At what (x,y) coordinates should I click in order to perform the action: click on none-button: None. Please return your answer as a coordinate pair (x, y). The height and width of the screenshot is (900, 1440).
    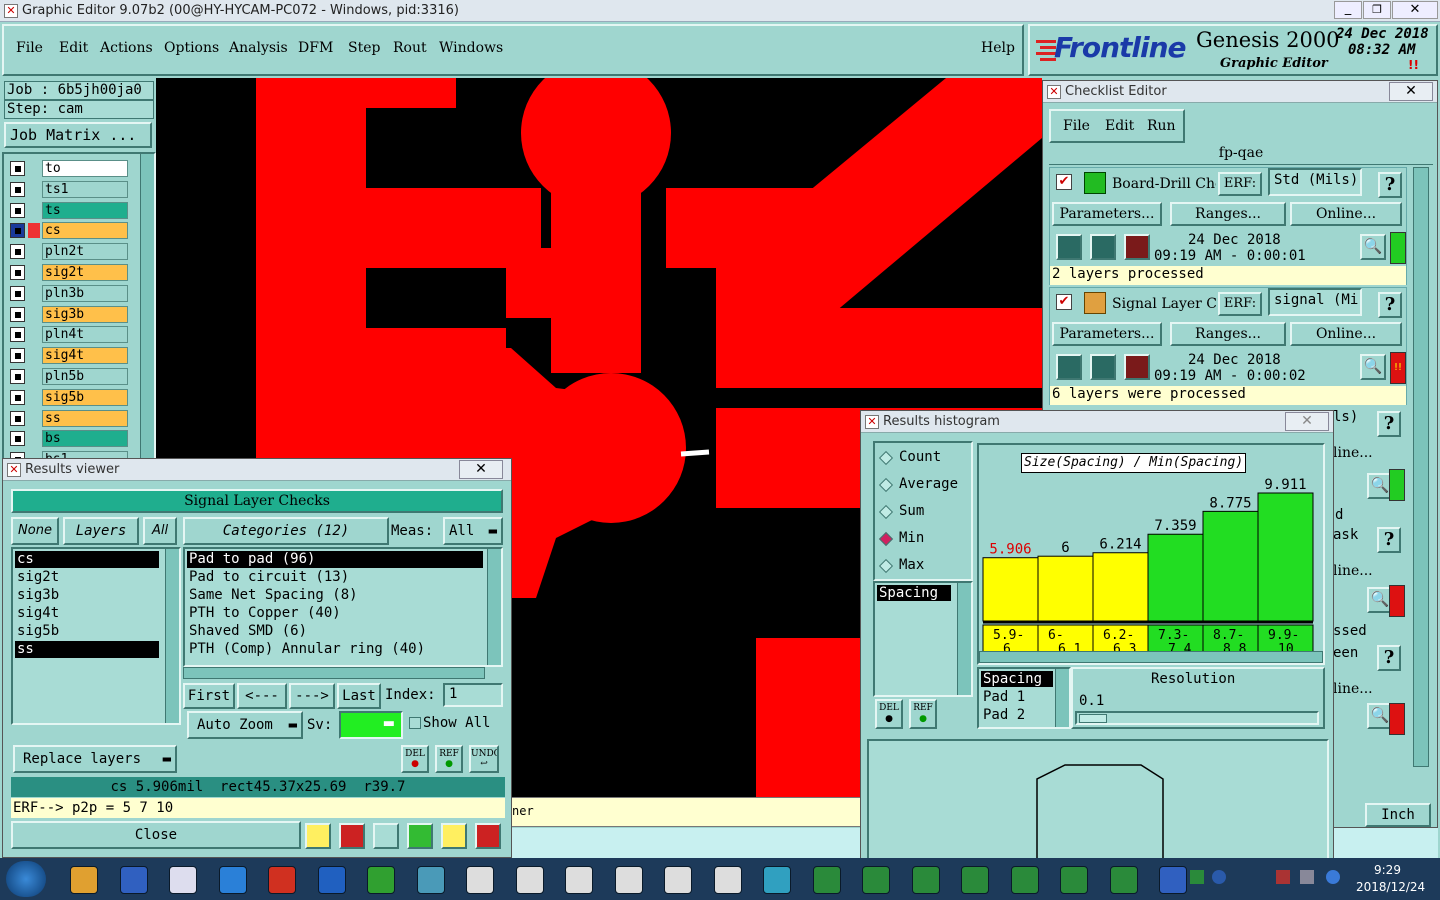
    Looking at the image, I should click on (35, 531).